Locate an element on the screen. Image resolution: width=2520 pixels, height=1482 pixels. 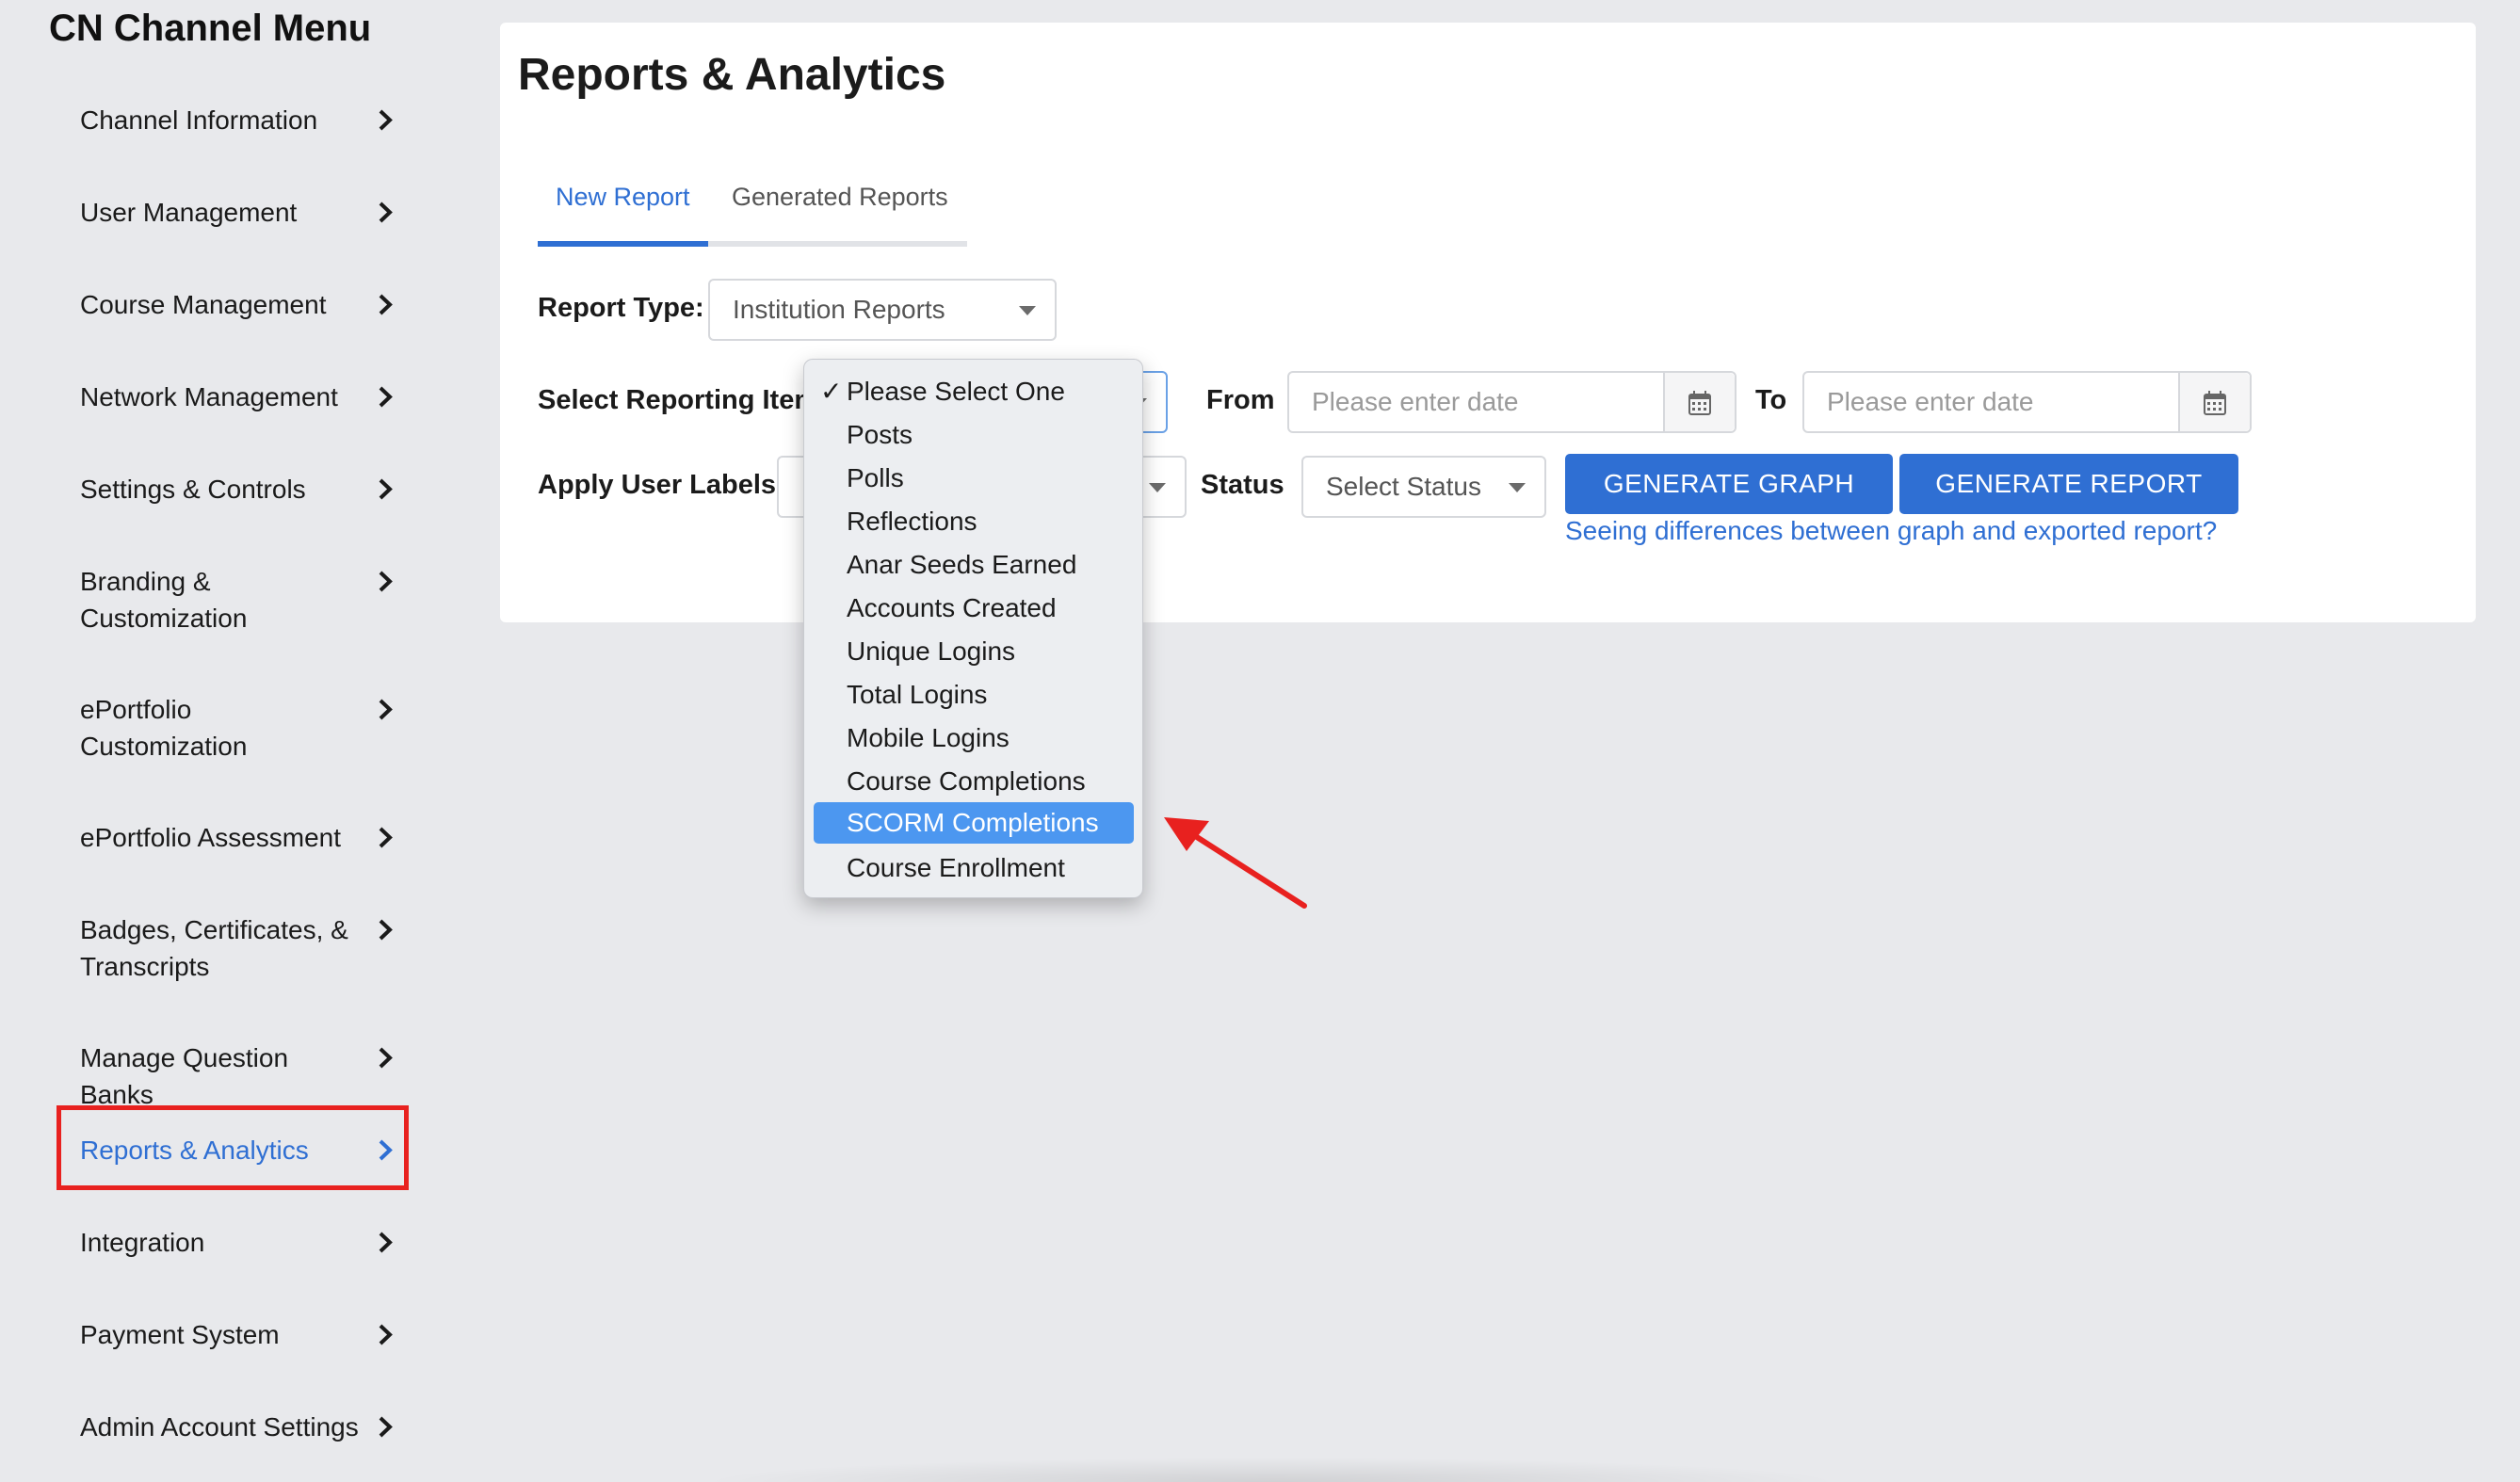
to-date-placeholder: Please enter date is located at coordinates (1930, 401).